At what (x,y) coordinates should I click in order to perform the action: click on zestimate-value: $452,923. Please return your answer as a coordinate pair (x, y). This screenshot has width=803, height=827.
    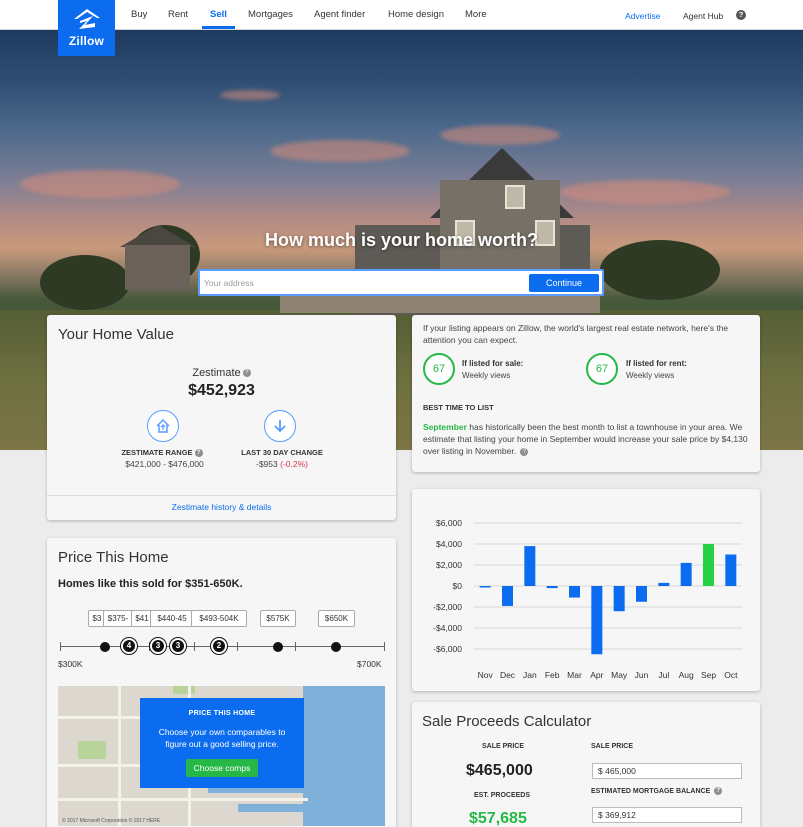
    Looking at the image, I should click on (221, 390).